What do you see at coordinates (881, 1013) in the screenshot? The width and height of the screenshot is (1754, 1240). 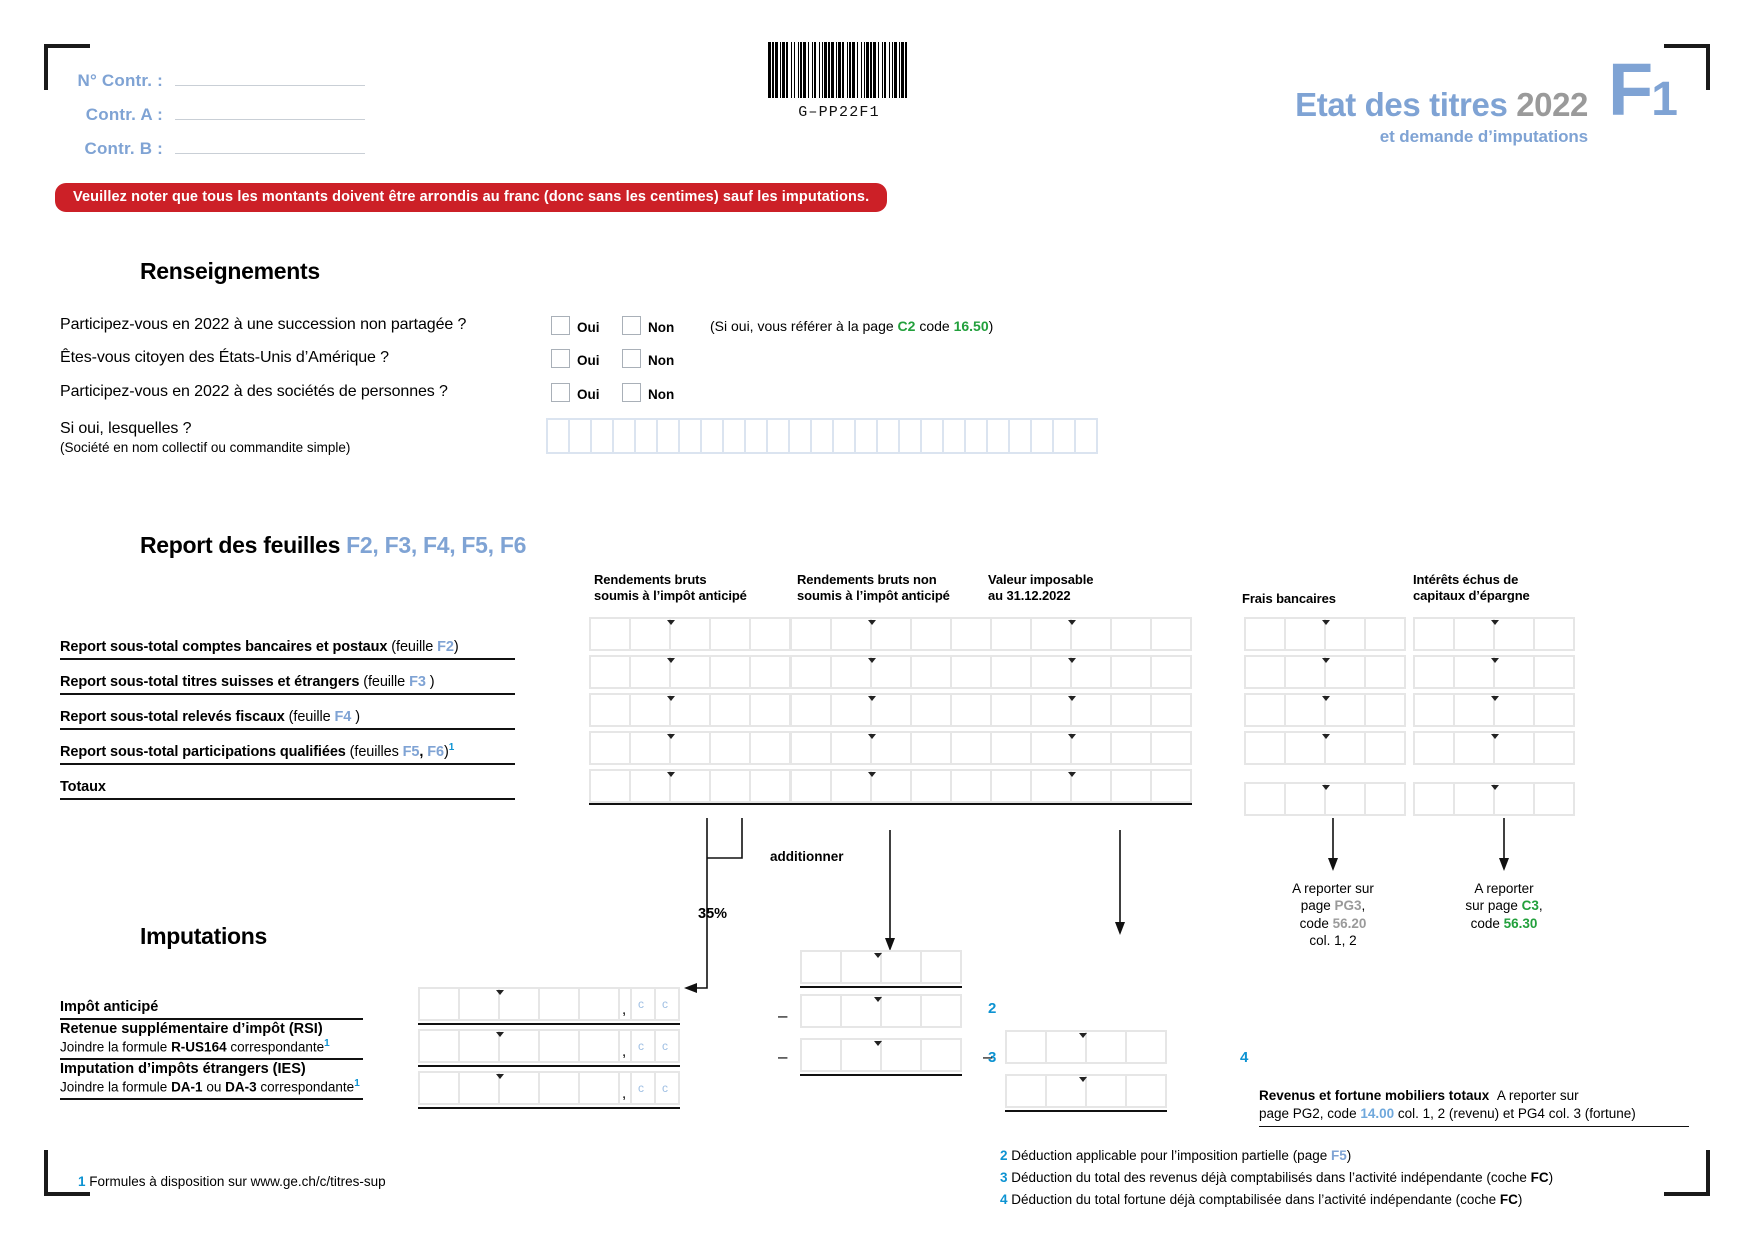 I see `deduction-grid-income` at bounding box center [881, 1013].